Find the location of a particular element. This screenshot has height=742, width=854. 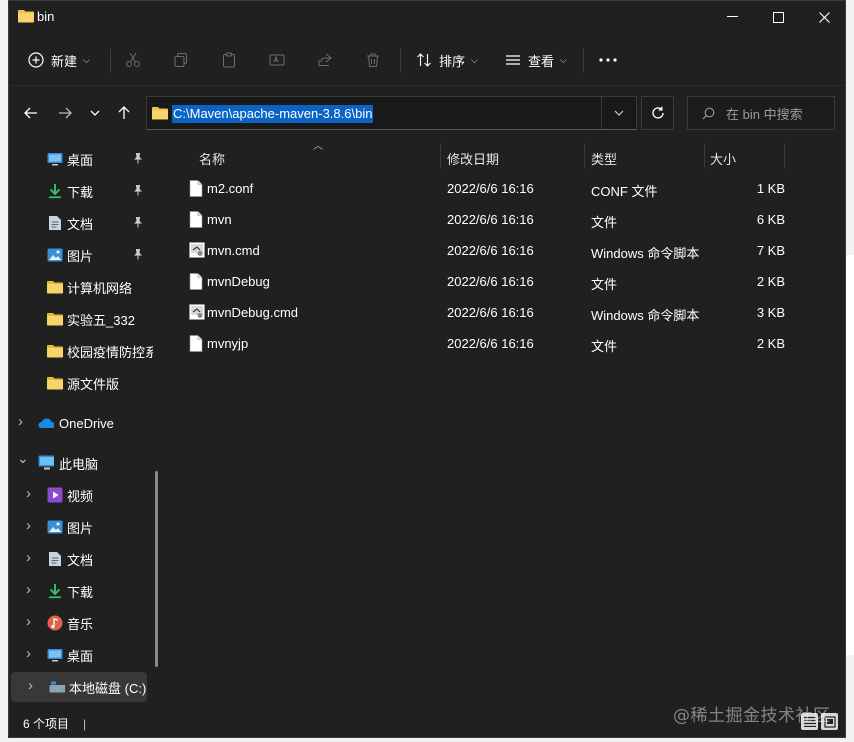

sidebar-item-pc: › 桌面 is located at coordinates (84, 655).